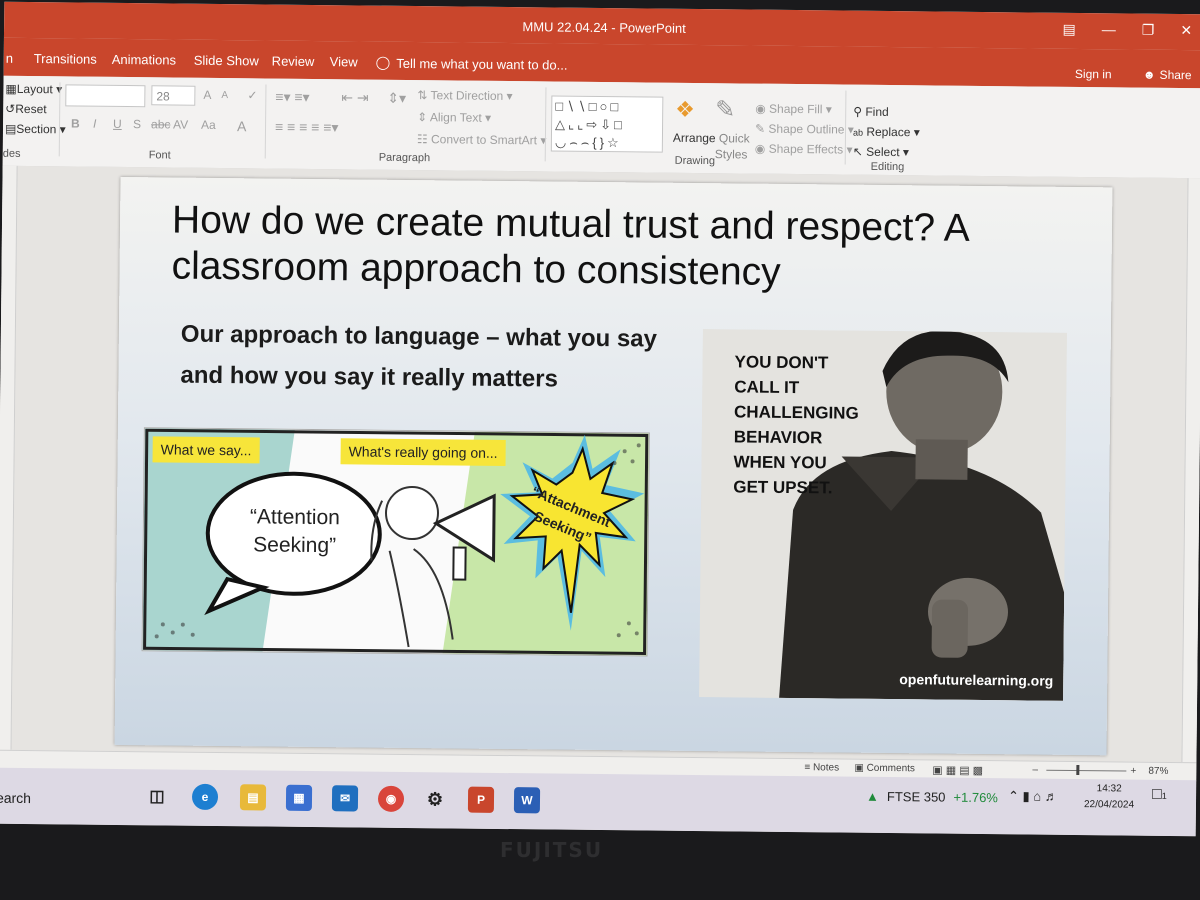 The width and height of the screenshot is (1200, 900). What do you see at coordinates (975, 797) in the screenshot?
I see `ftse-change: +1.76%` at bounding box center [975, 797].